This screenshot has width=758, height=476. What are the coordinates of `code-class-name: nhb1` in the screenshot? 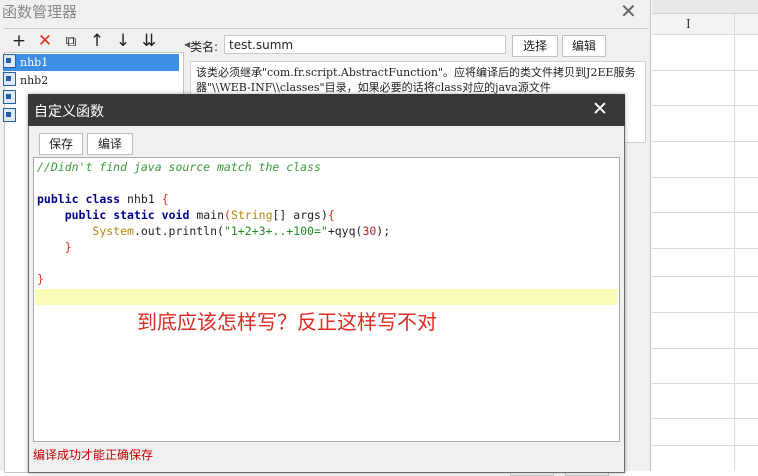 It's located at (141, 199).